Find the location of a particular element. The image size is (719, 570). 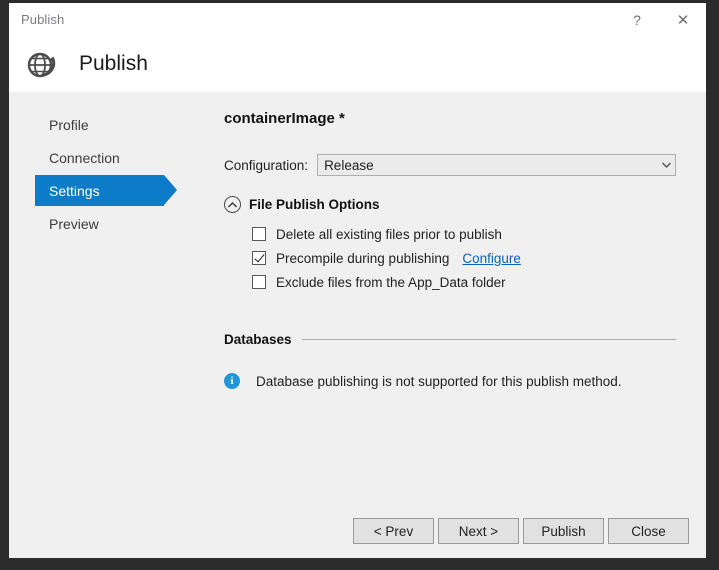

checkbox-row-precompile: Precompile during publishing Configure is located at coordinates (464, 258).